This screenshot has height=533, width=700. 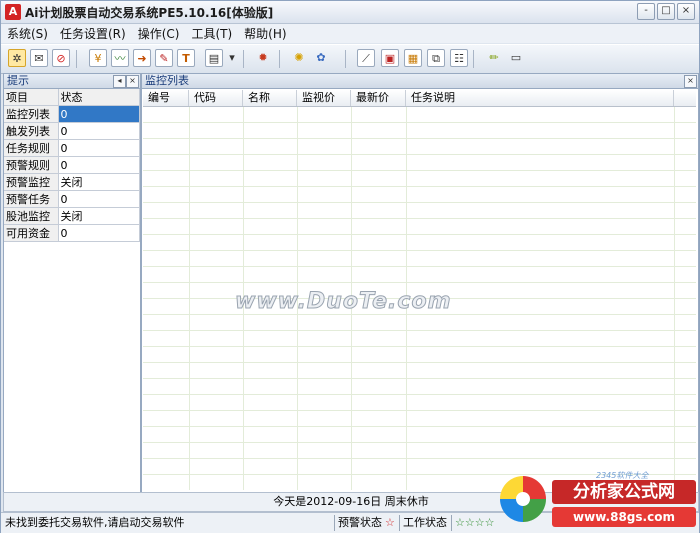 What do you see at coordinates (166, 98) in the screenshot?
I see `column-number: 编号` at bounding box center [166, 98].